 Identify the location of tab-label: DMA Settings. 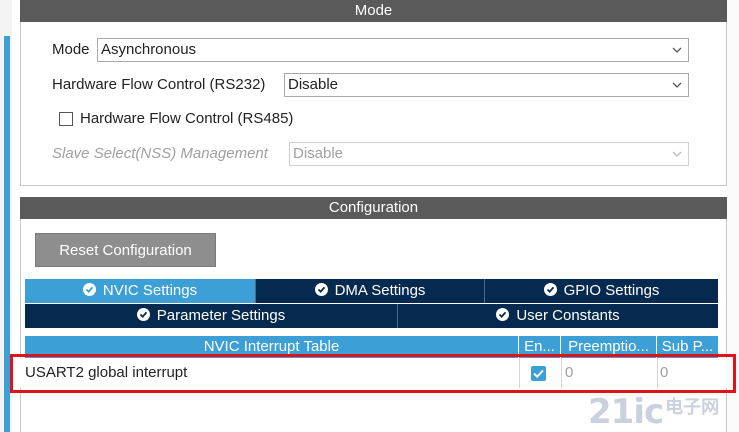
(380, 290).